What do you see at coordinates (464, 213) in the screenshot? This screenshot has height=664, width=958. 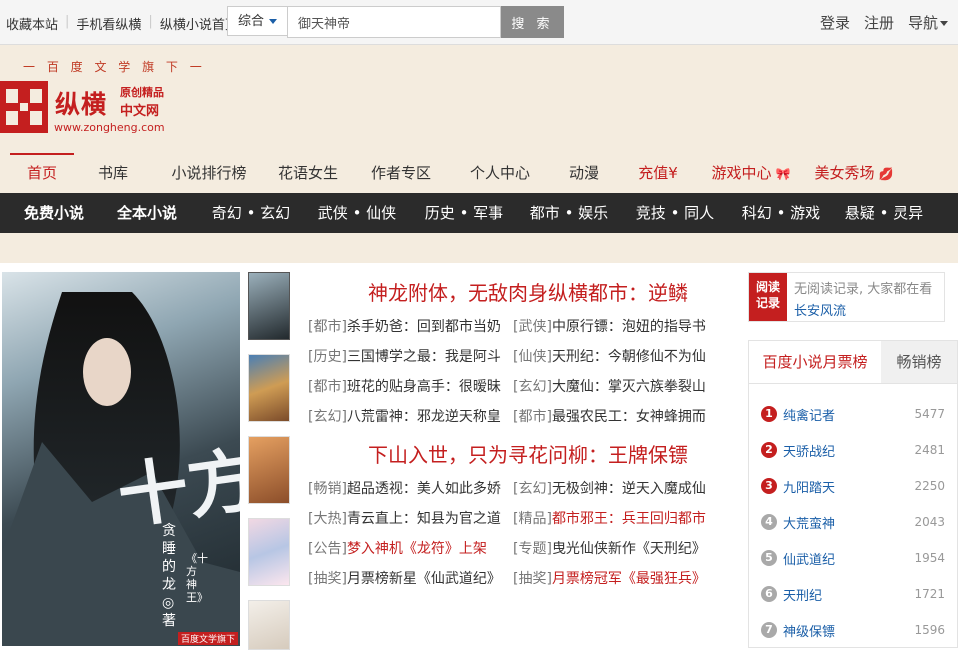 I see `cat-history: 历史 • 军事` at bounding box center [464, 213].